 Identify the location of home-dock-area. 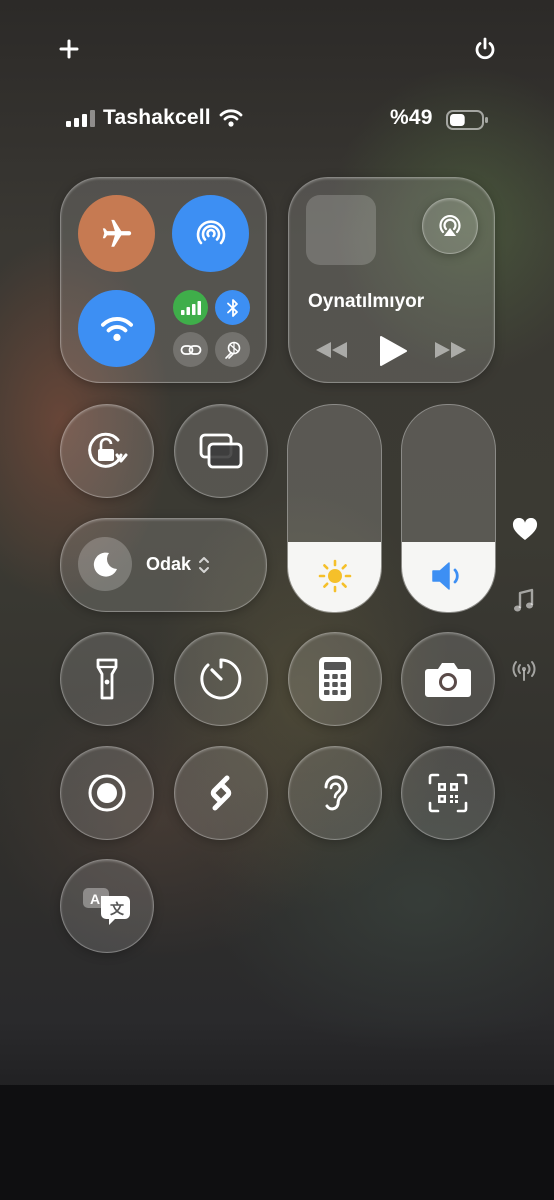
(277, 1142).